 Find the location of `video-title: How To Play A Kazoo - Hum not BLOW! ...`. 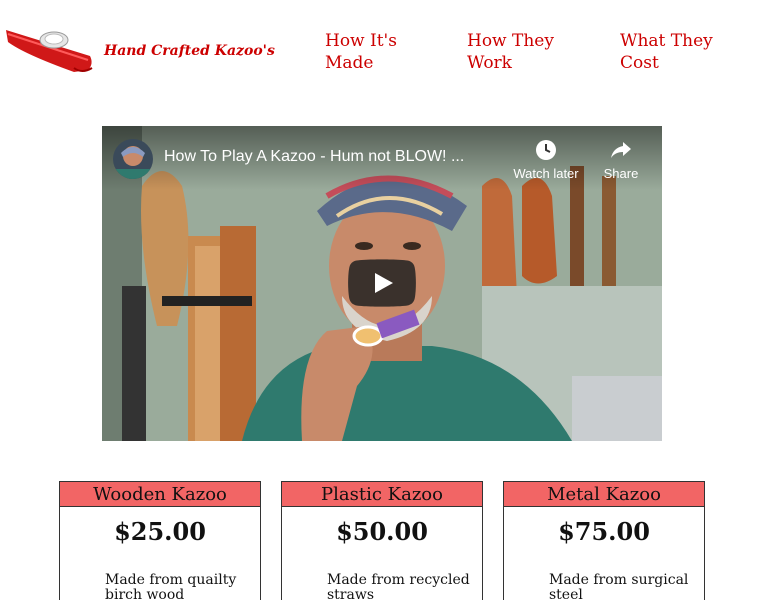

video-title: How To Play A Kazoo - Hum not BLOW! ... is located at coordinates (329, 157).